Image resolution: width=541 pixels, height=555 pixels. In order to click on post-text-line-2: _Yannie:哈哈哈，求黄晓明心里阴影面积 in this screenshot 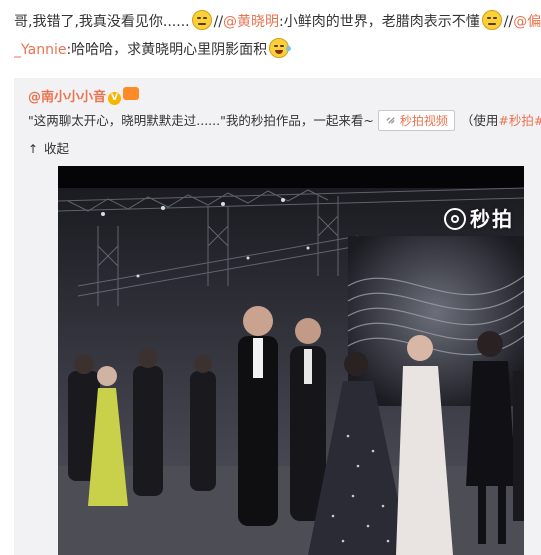, I will do `click(277, 50)`.